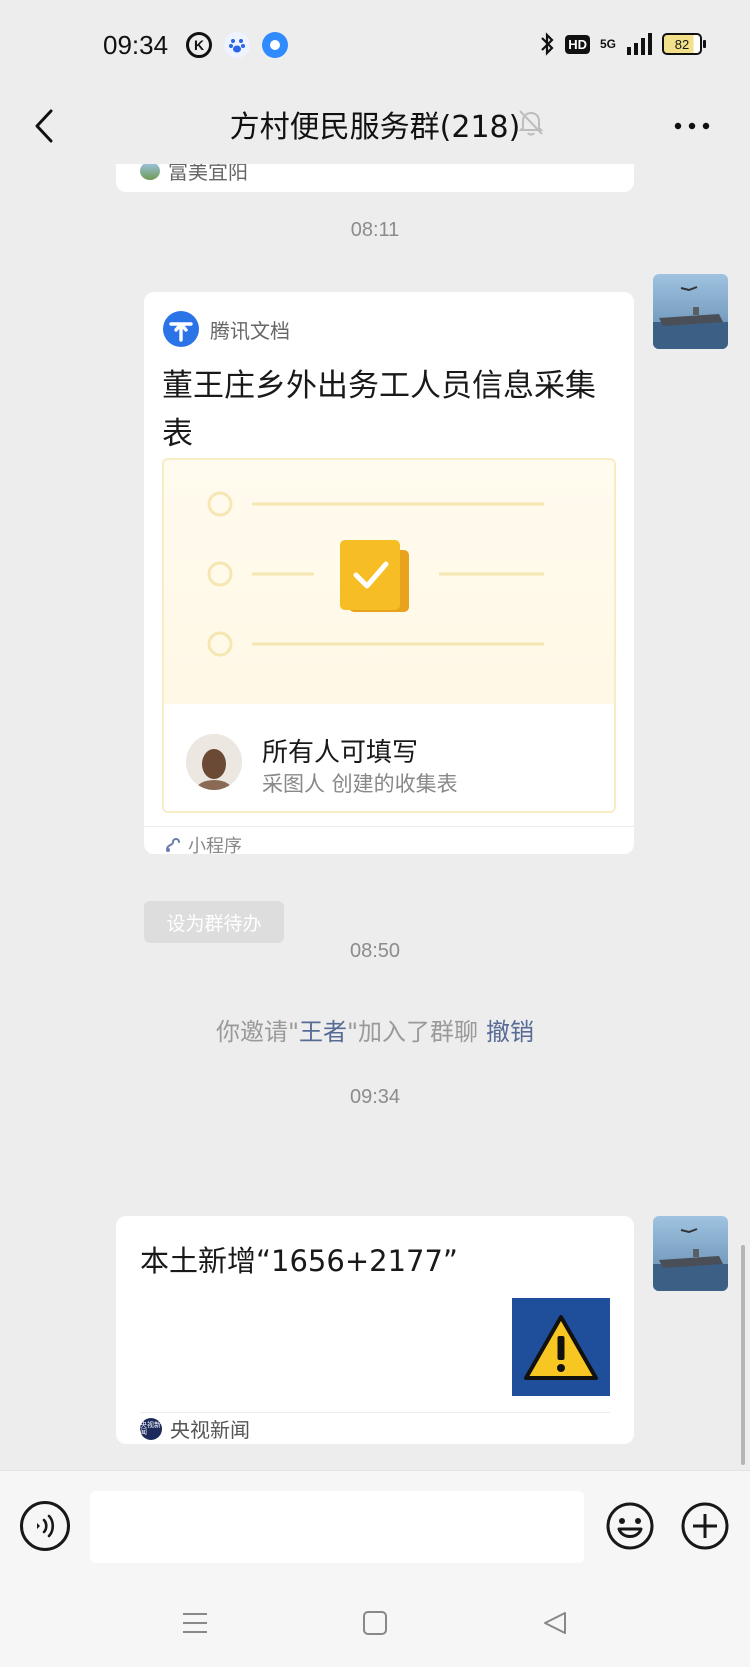  What do you see at coordinates (607, 44) in the screenshot?
I see `network-type-label: 5G` at bounding box center [607, 44].